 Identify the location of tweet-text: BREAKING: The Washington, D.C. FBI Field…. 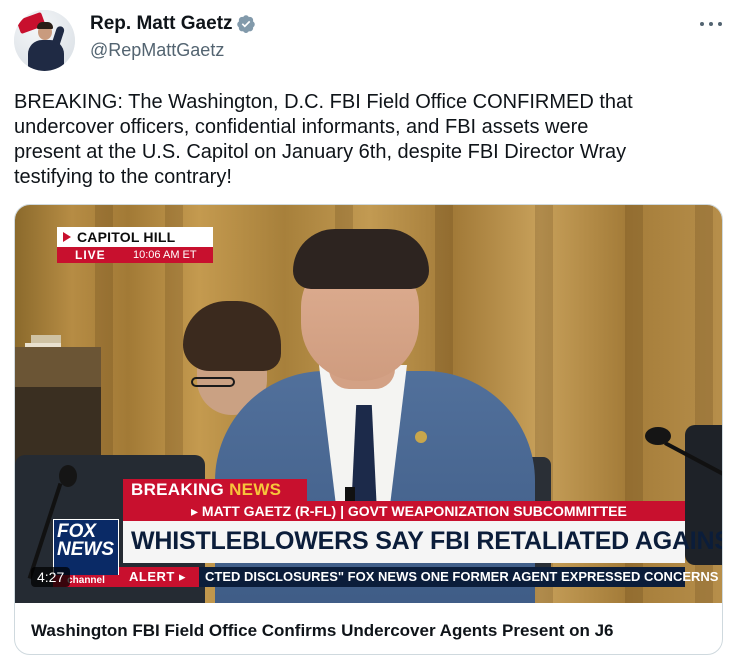
(364, 140).